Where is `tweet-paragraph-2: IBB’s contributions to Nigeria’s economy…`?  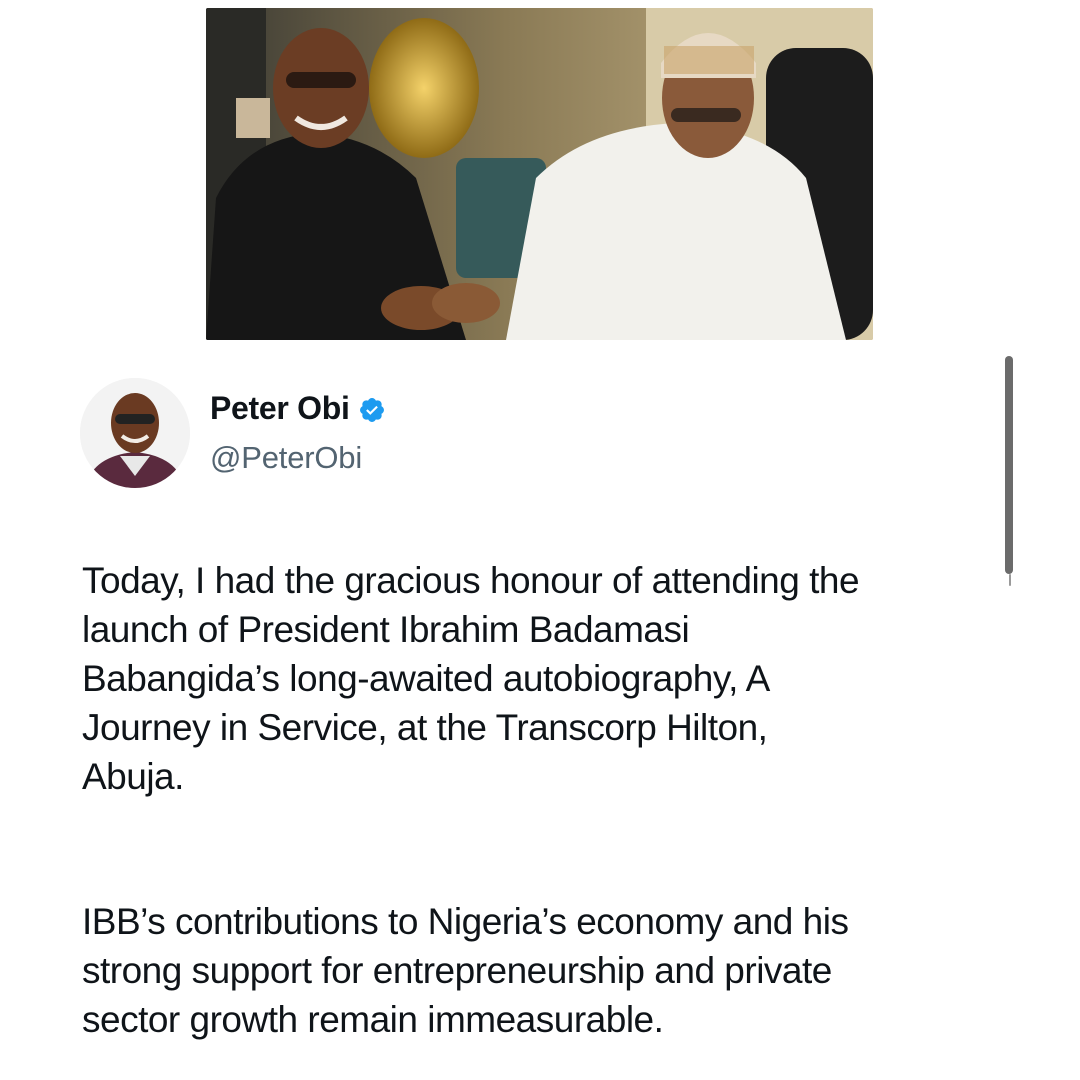 tweet-paragraph-2: IBB’s contributions to Nigeria’s economy… is located at coordinates (547, 970).